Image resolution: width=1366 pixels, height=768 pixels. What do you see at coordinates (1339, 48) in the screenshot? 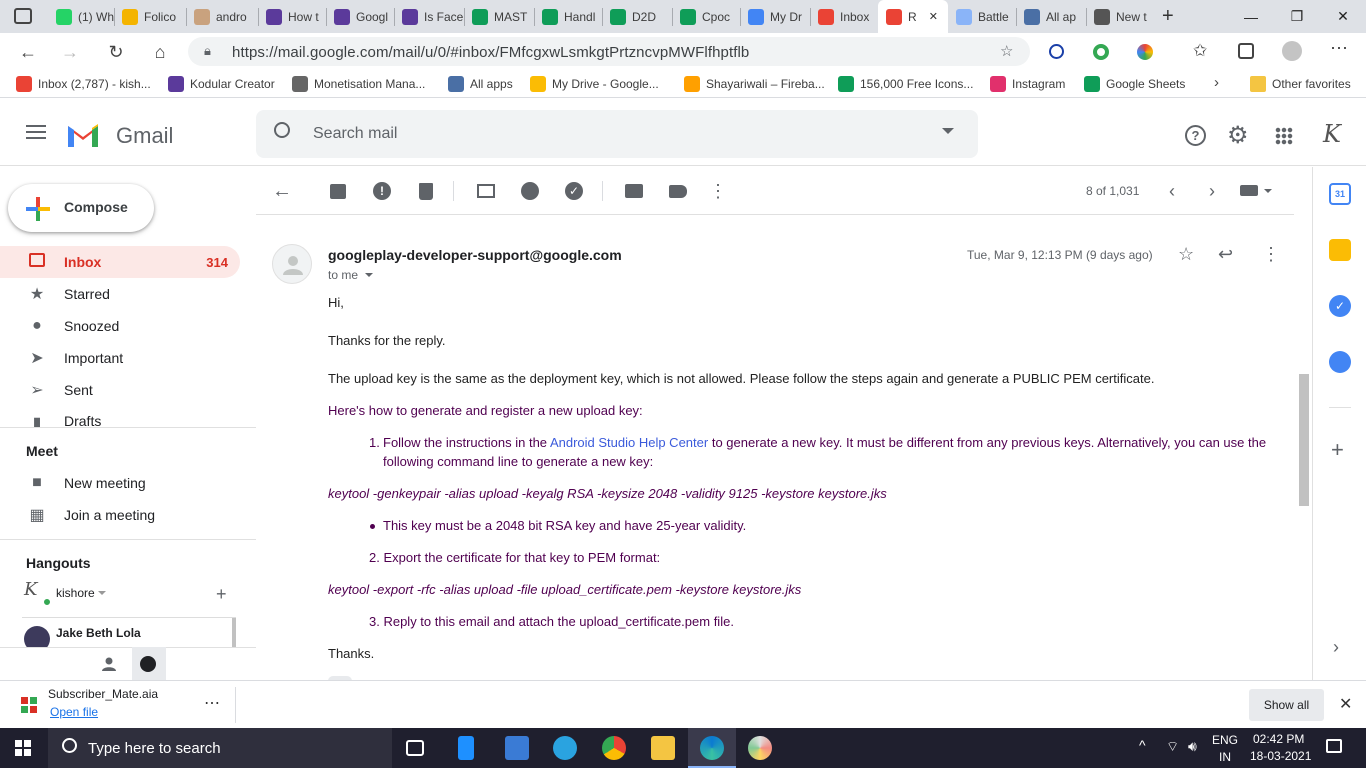
I see `browser-menu-icon: ⋯` at bounding box center [1339, 48].